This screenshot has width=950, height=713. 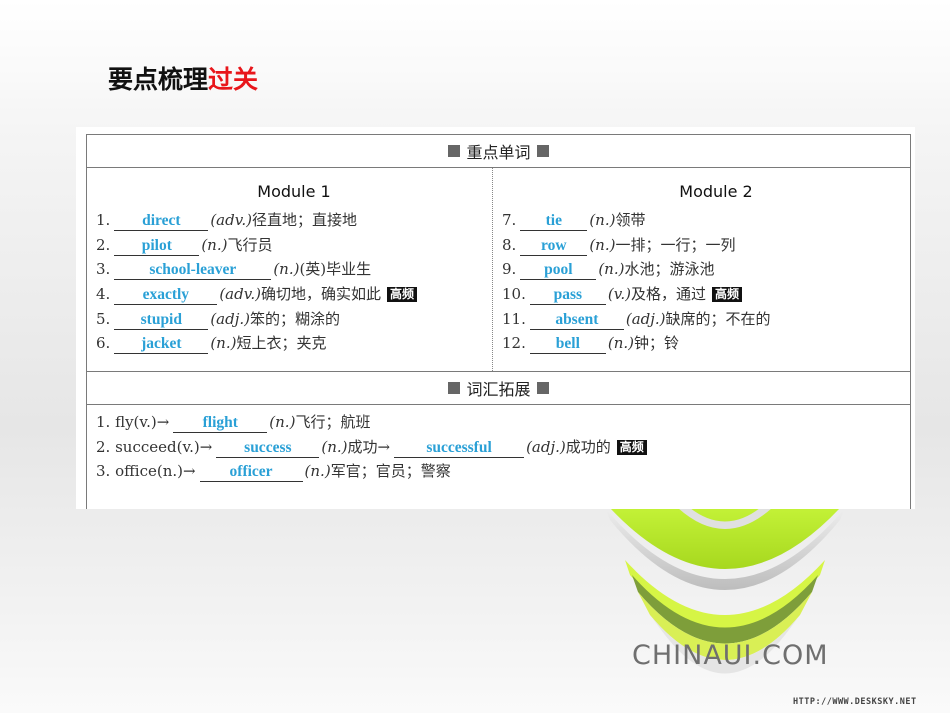 I want to click on base-word: 1. fly(v.)→, so click(x=133, y=422).